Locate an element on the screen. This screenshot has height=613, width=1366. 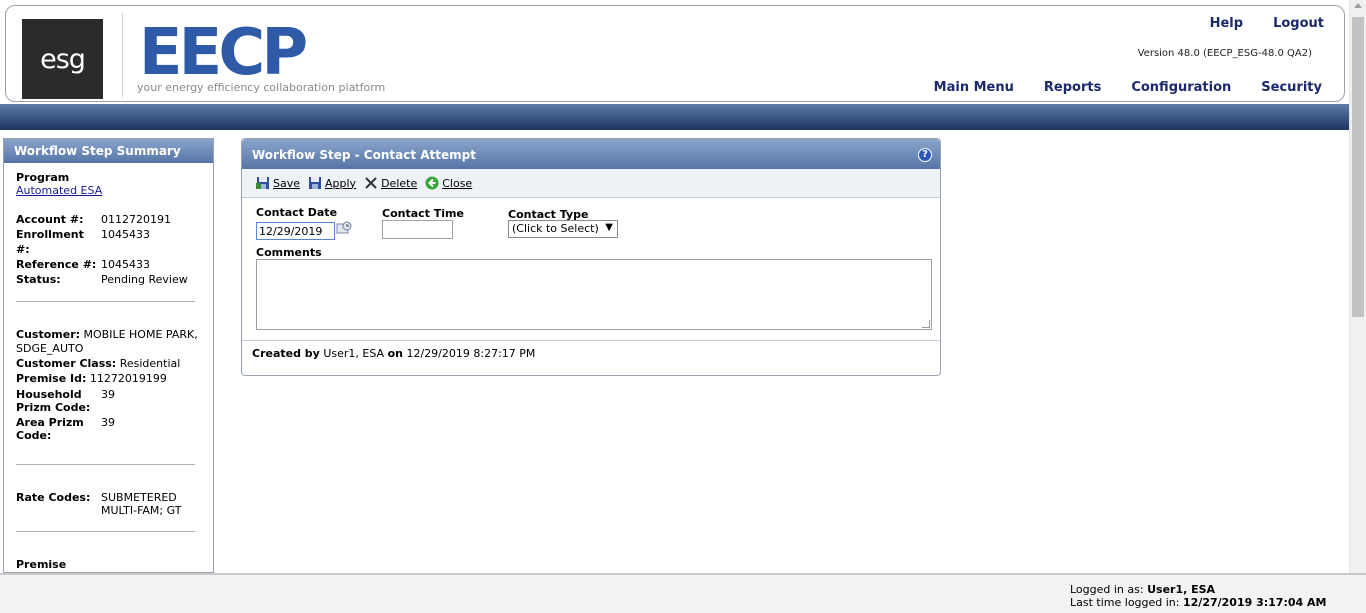
account-label: Account #: is located at coordinates (50, 219).